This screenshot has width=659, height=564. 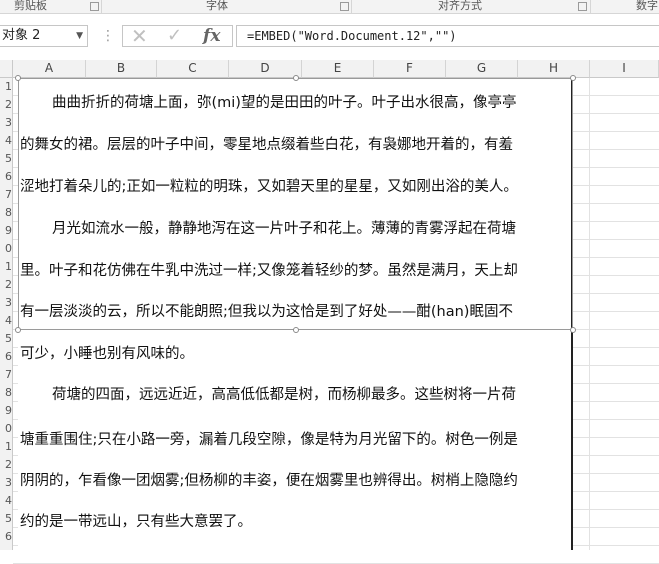 I want to click on font-launcher-icon: ⌟, so click(x=344, y=6).